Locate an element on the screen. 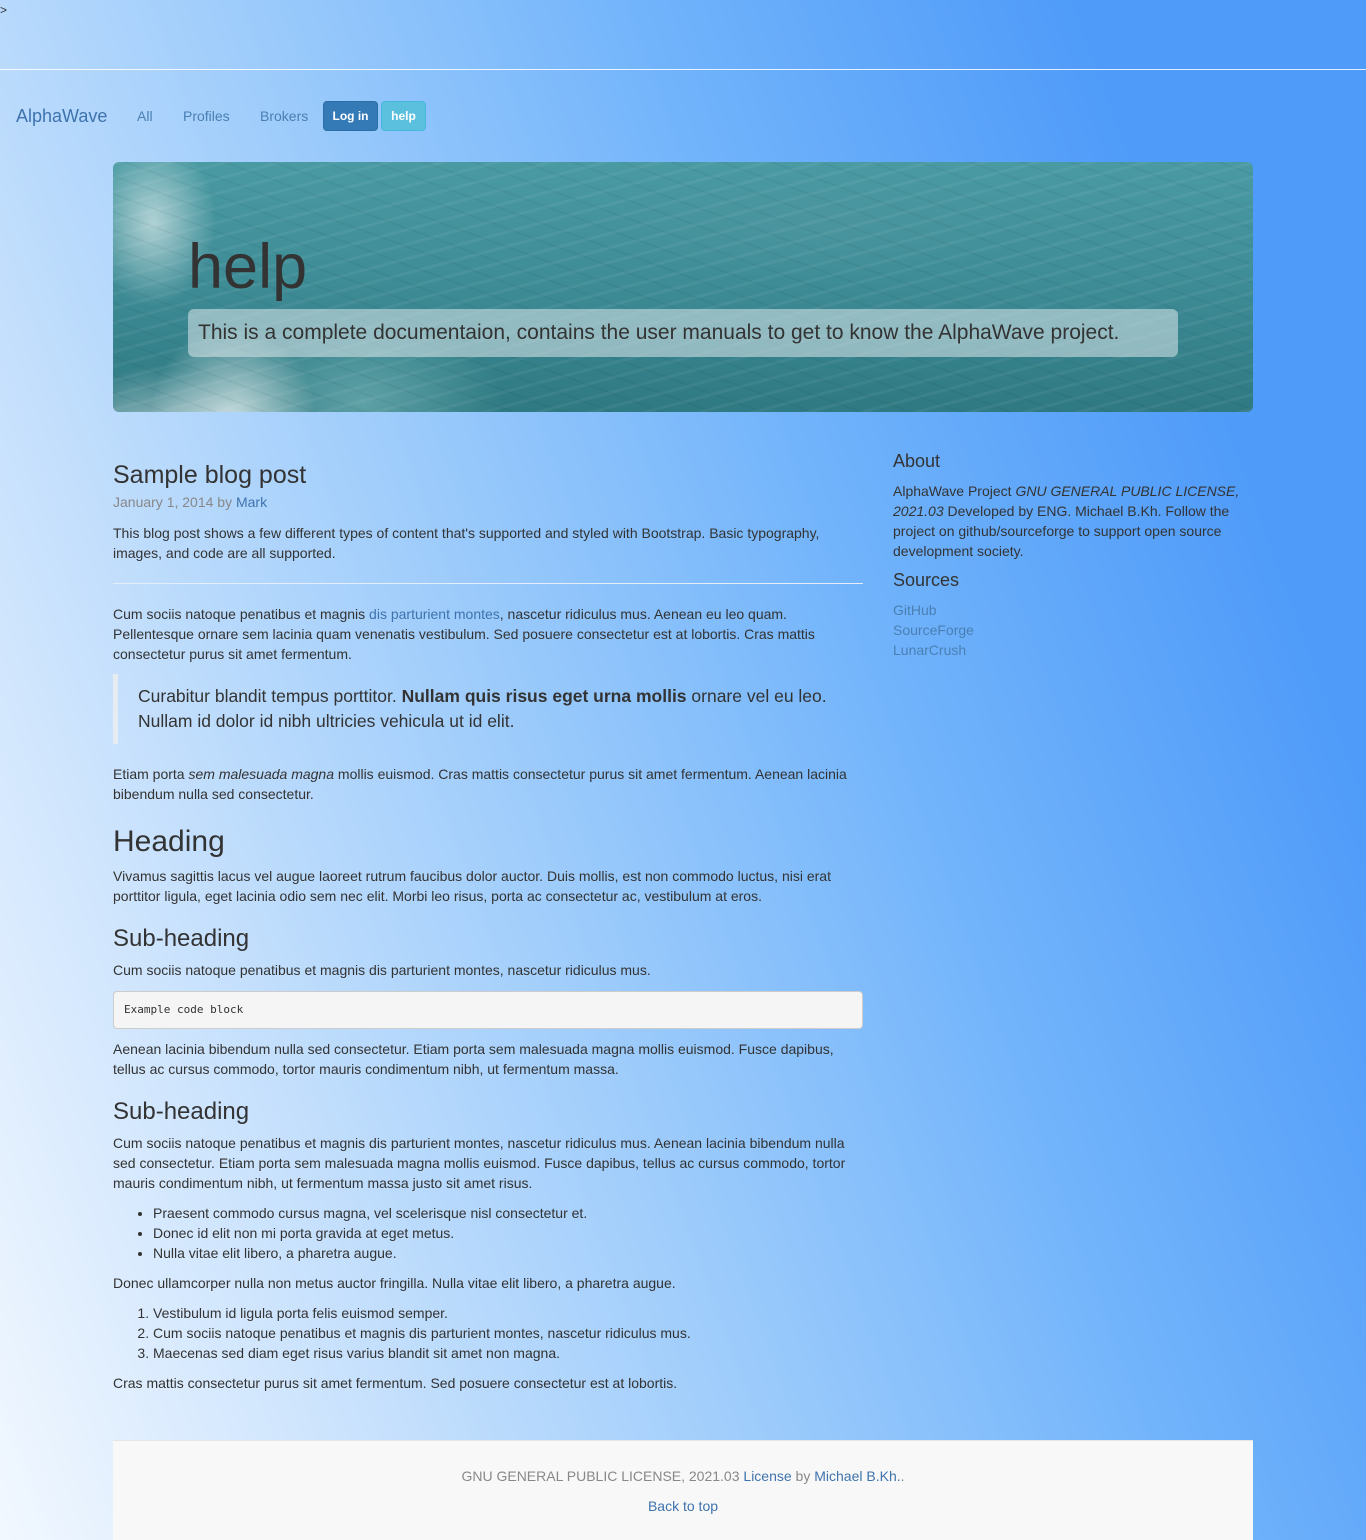 The height and width of the screenshot is (1540, 1366). post-meta: January 1, 2014 by Mark is located at coordinates (488, 502).